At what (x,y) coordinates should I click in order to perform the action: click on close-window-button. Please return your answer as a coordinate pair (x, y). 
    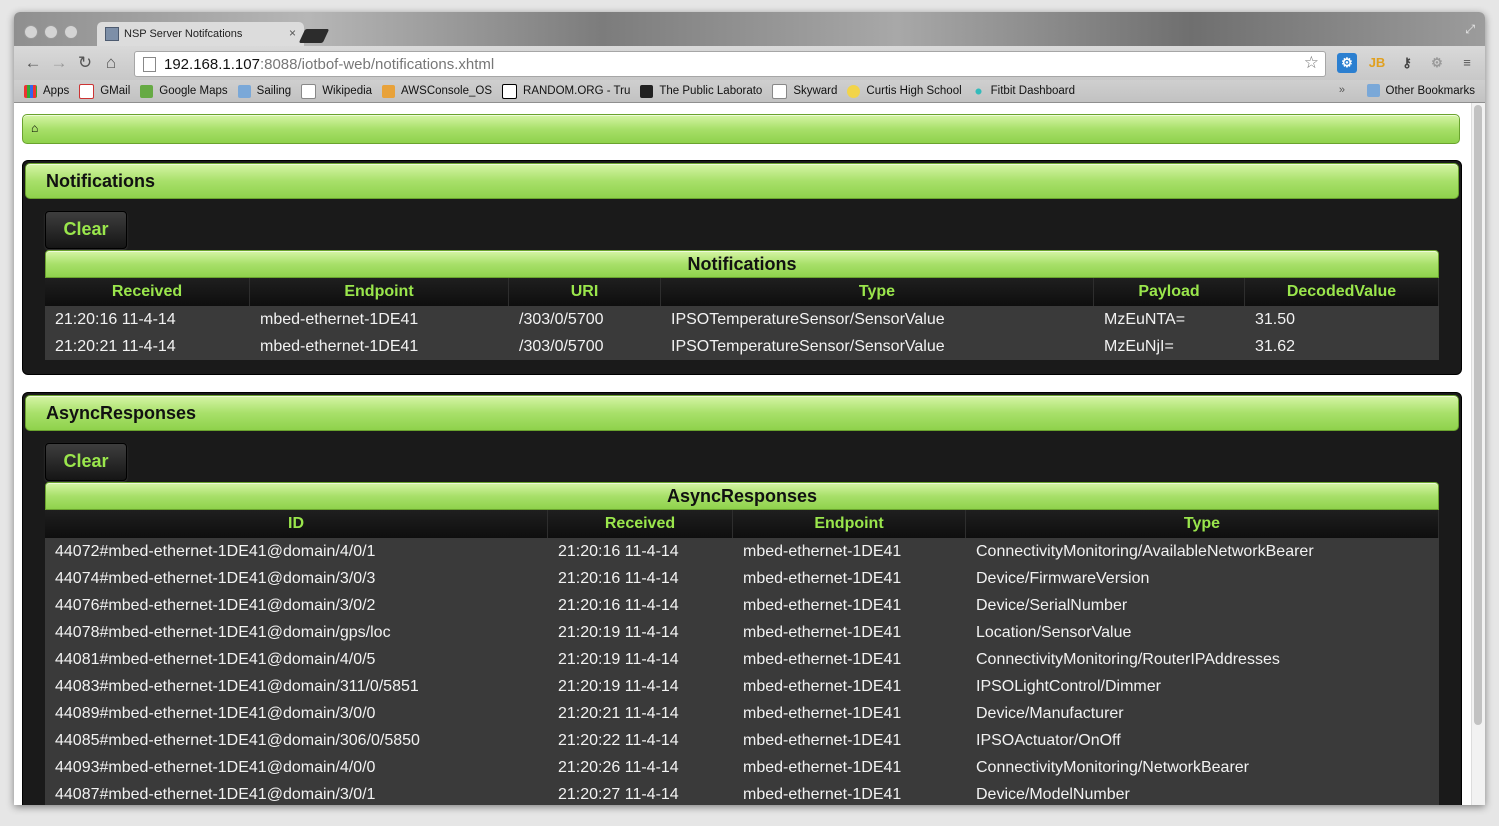
    Looking at the image, I should click on (31, 32).